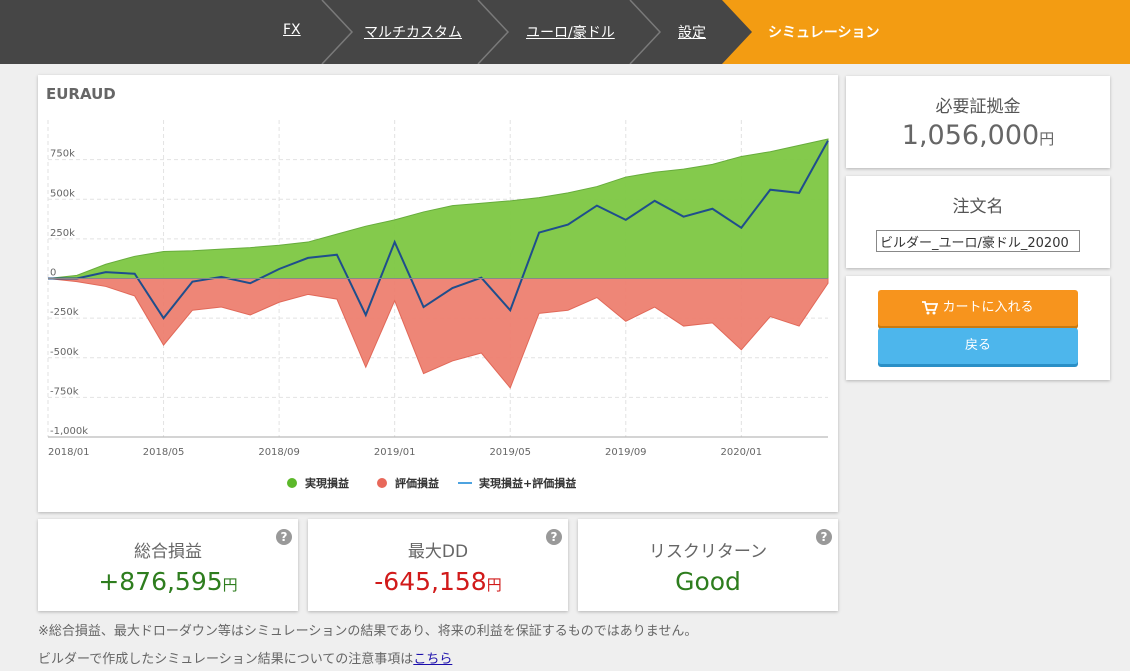 Image resolution: width=1130 pixels, height=671 pixels. What do you see at coordinates (64, 391) in the screenshot?
I see `y-tick-label: -750k` at bounding box center [64, 391].